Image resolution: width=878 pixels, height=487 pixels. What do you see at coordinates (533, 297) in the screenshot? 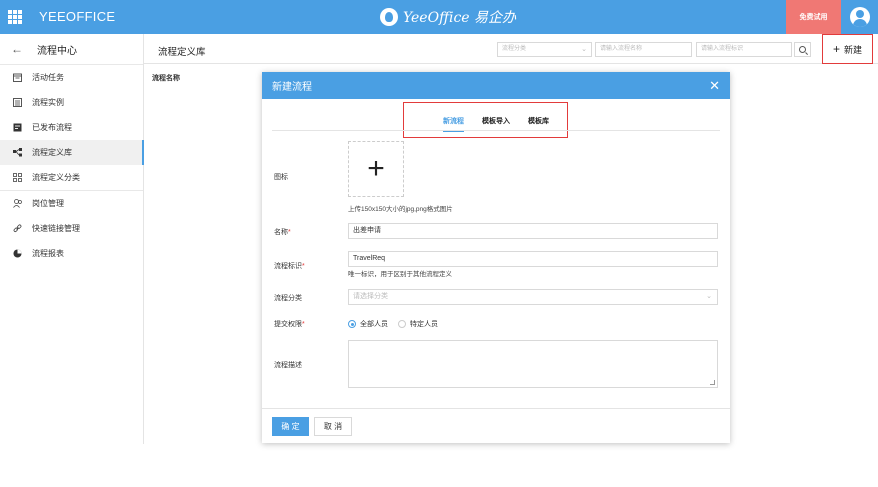
I see `category-select: 请选择分类 ⌄` at bounding box center [533, 297].